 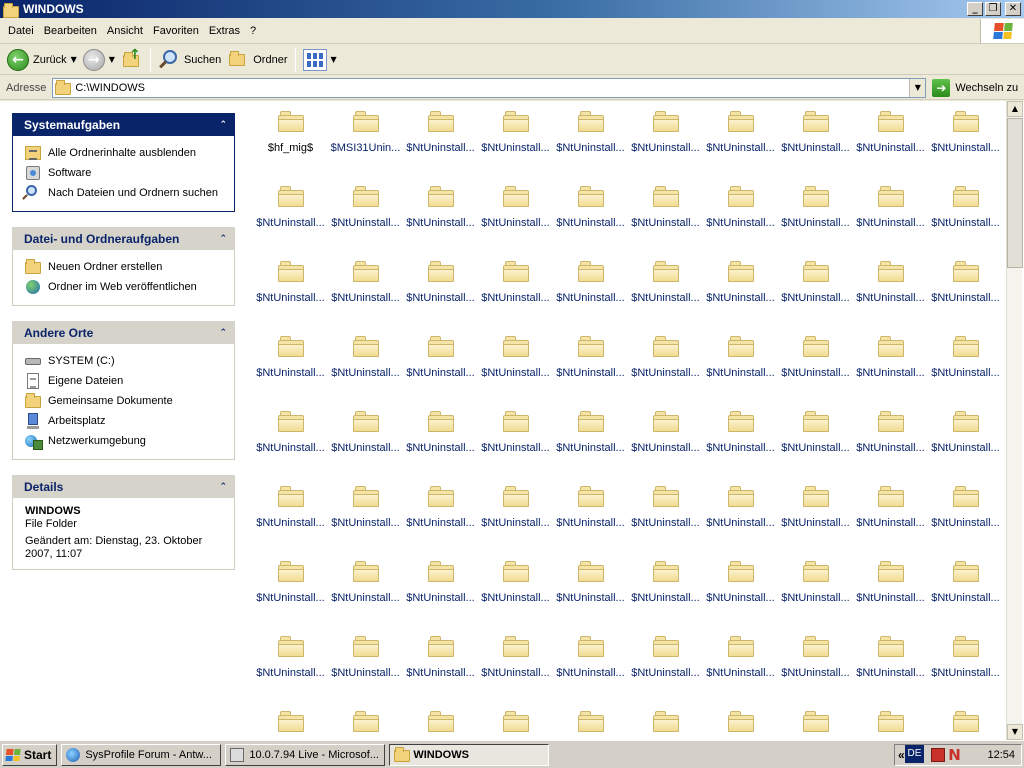 What do you see at coordinates (126, 173) in the screenshot?
I see `task-software: Software` at bounding box center [126, 173].